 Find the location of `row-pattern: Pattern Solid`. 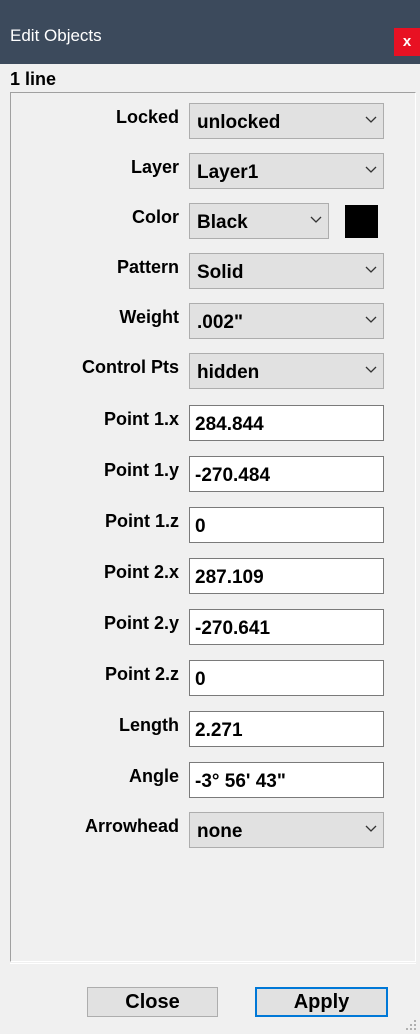

row-pattern: Pattern Solid is located at coordinates (213, 270).